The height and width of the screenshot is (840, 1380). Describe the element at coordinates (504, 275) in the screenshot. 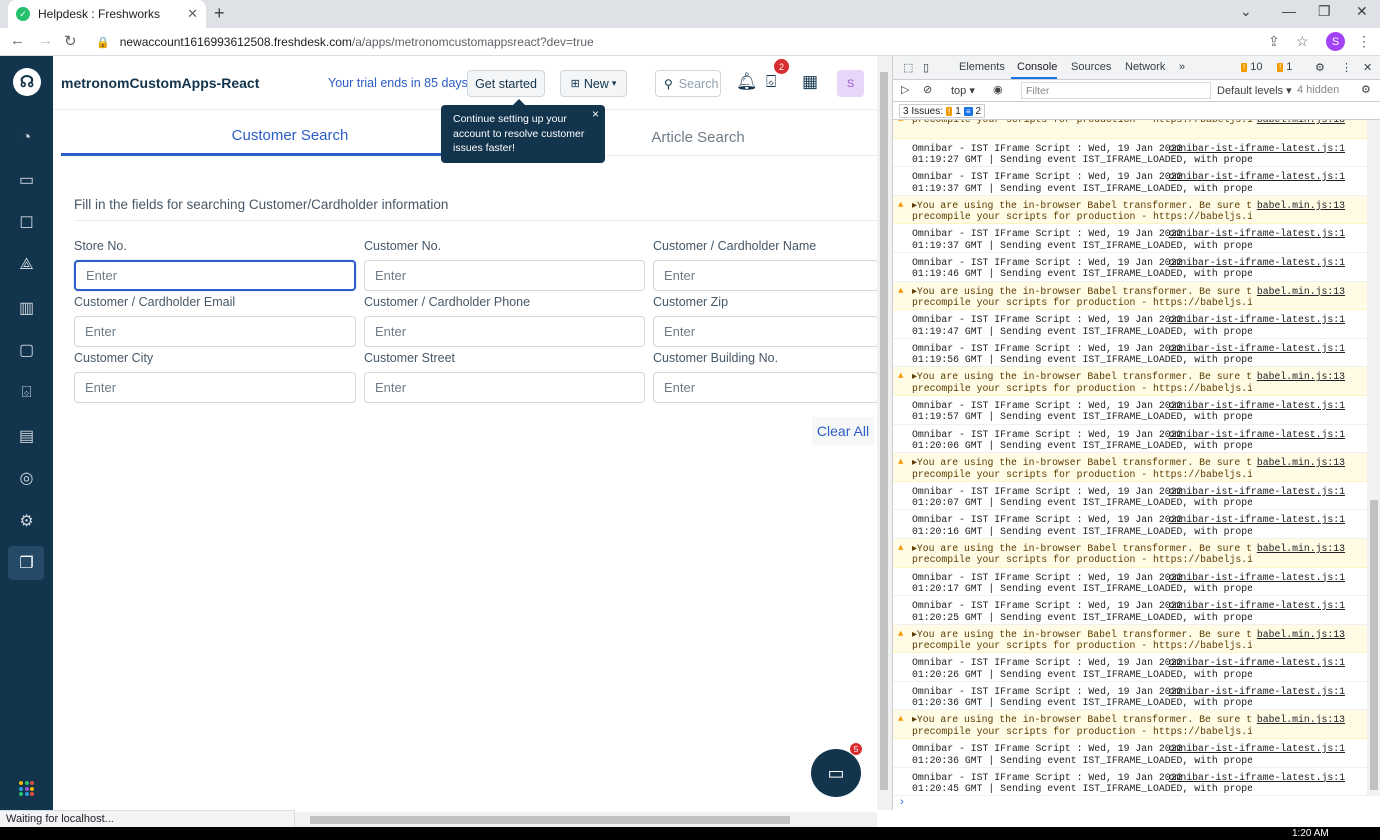

I see `customer-no-input` at that location.